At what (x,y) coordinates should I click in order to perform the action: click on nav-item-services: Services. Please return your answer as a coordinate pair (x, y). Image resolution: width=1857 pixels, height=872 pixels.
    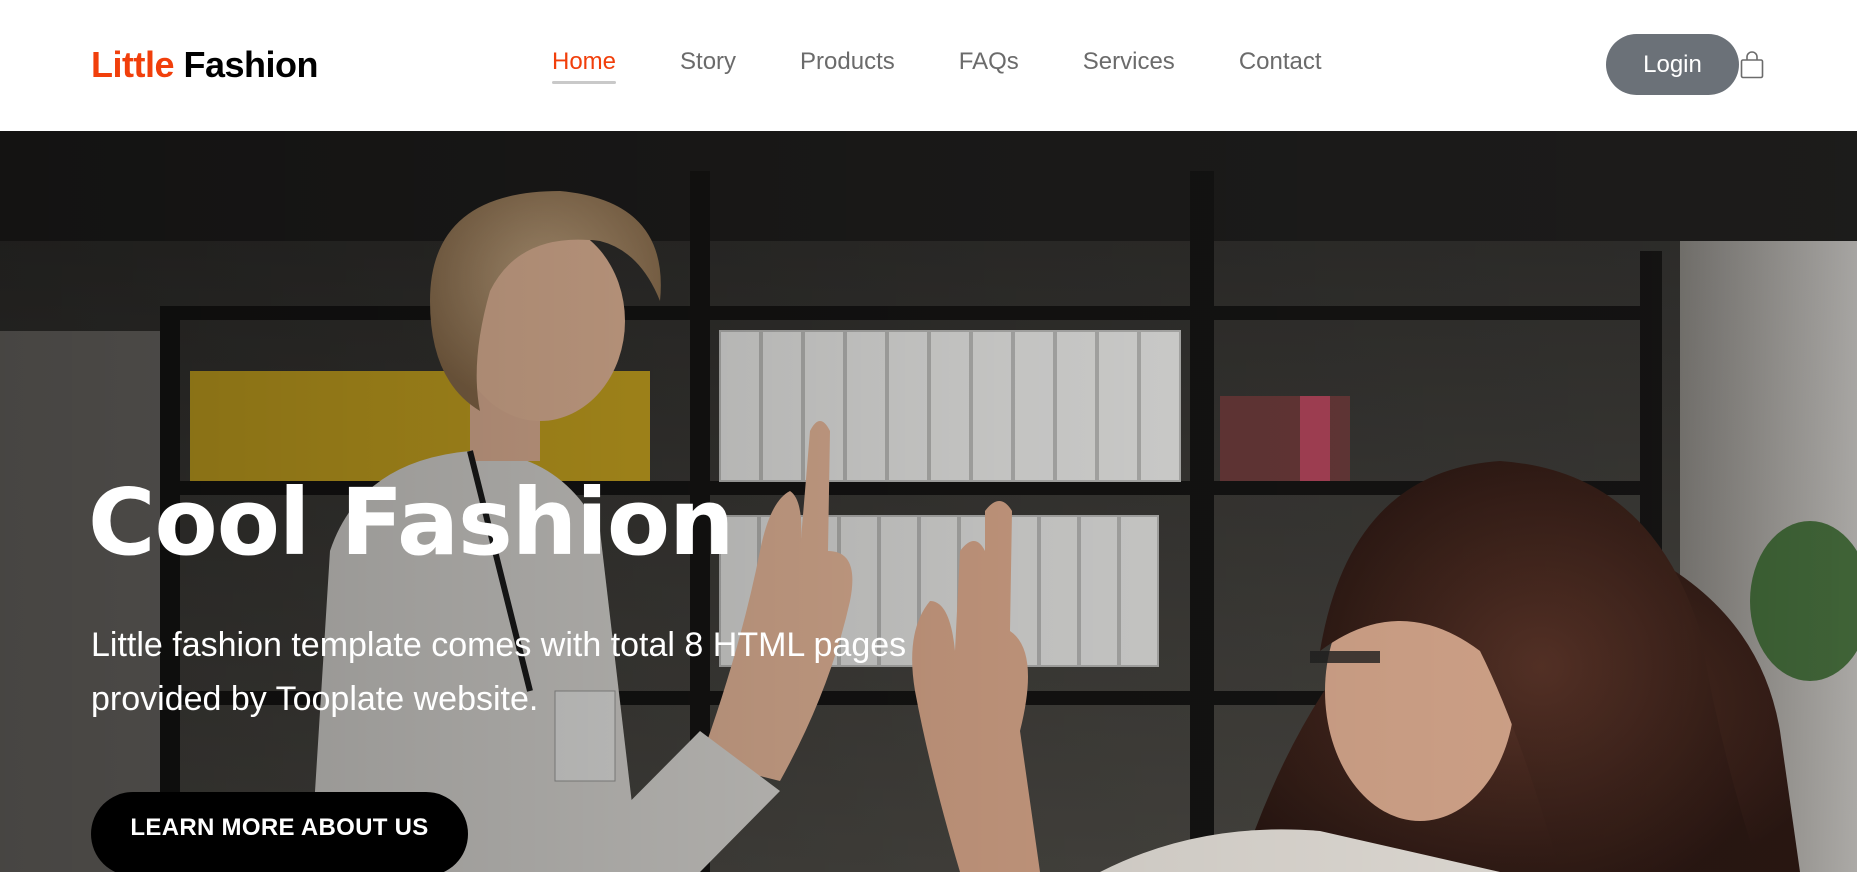
    Looking at the image, I should click on (1129, 62).